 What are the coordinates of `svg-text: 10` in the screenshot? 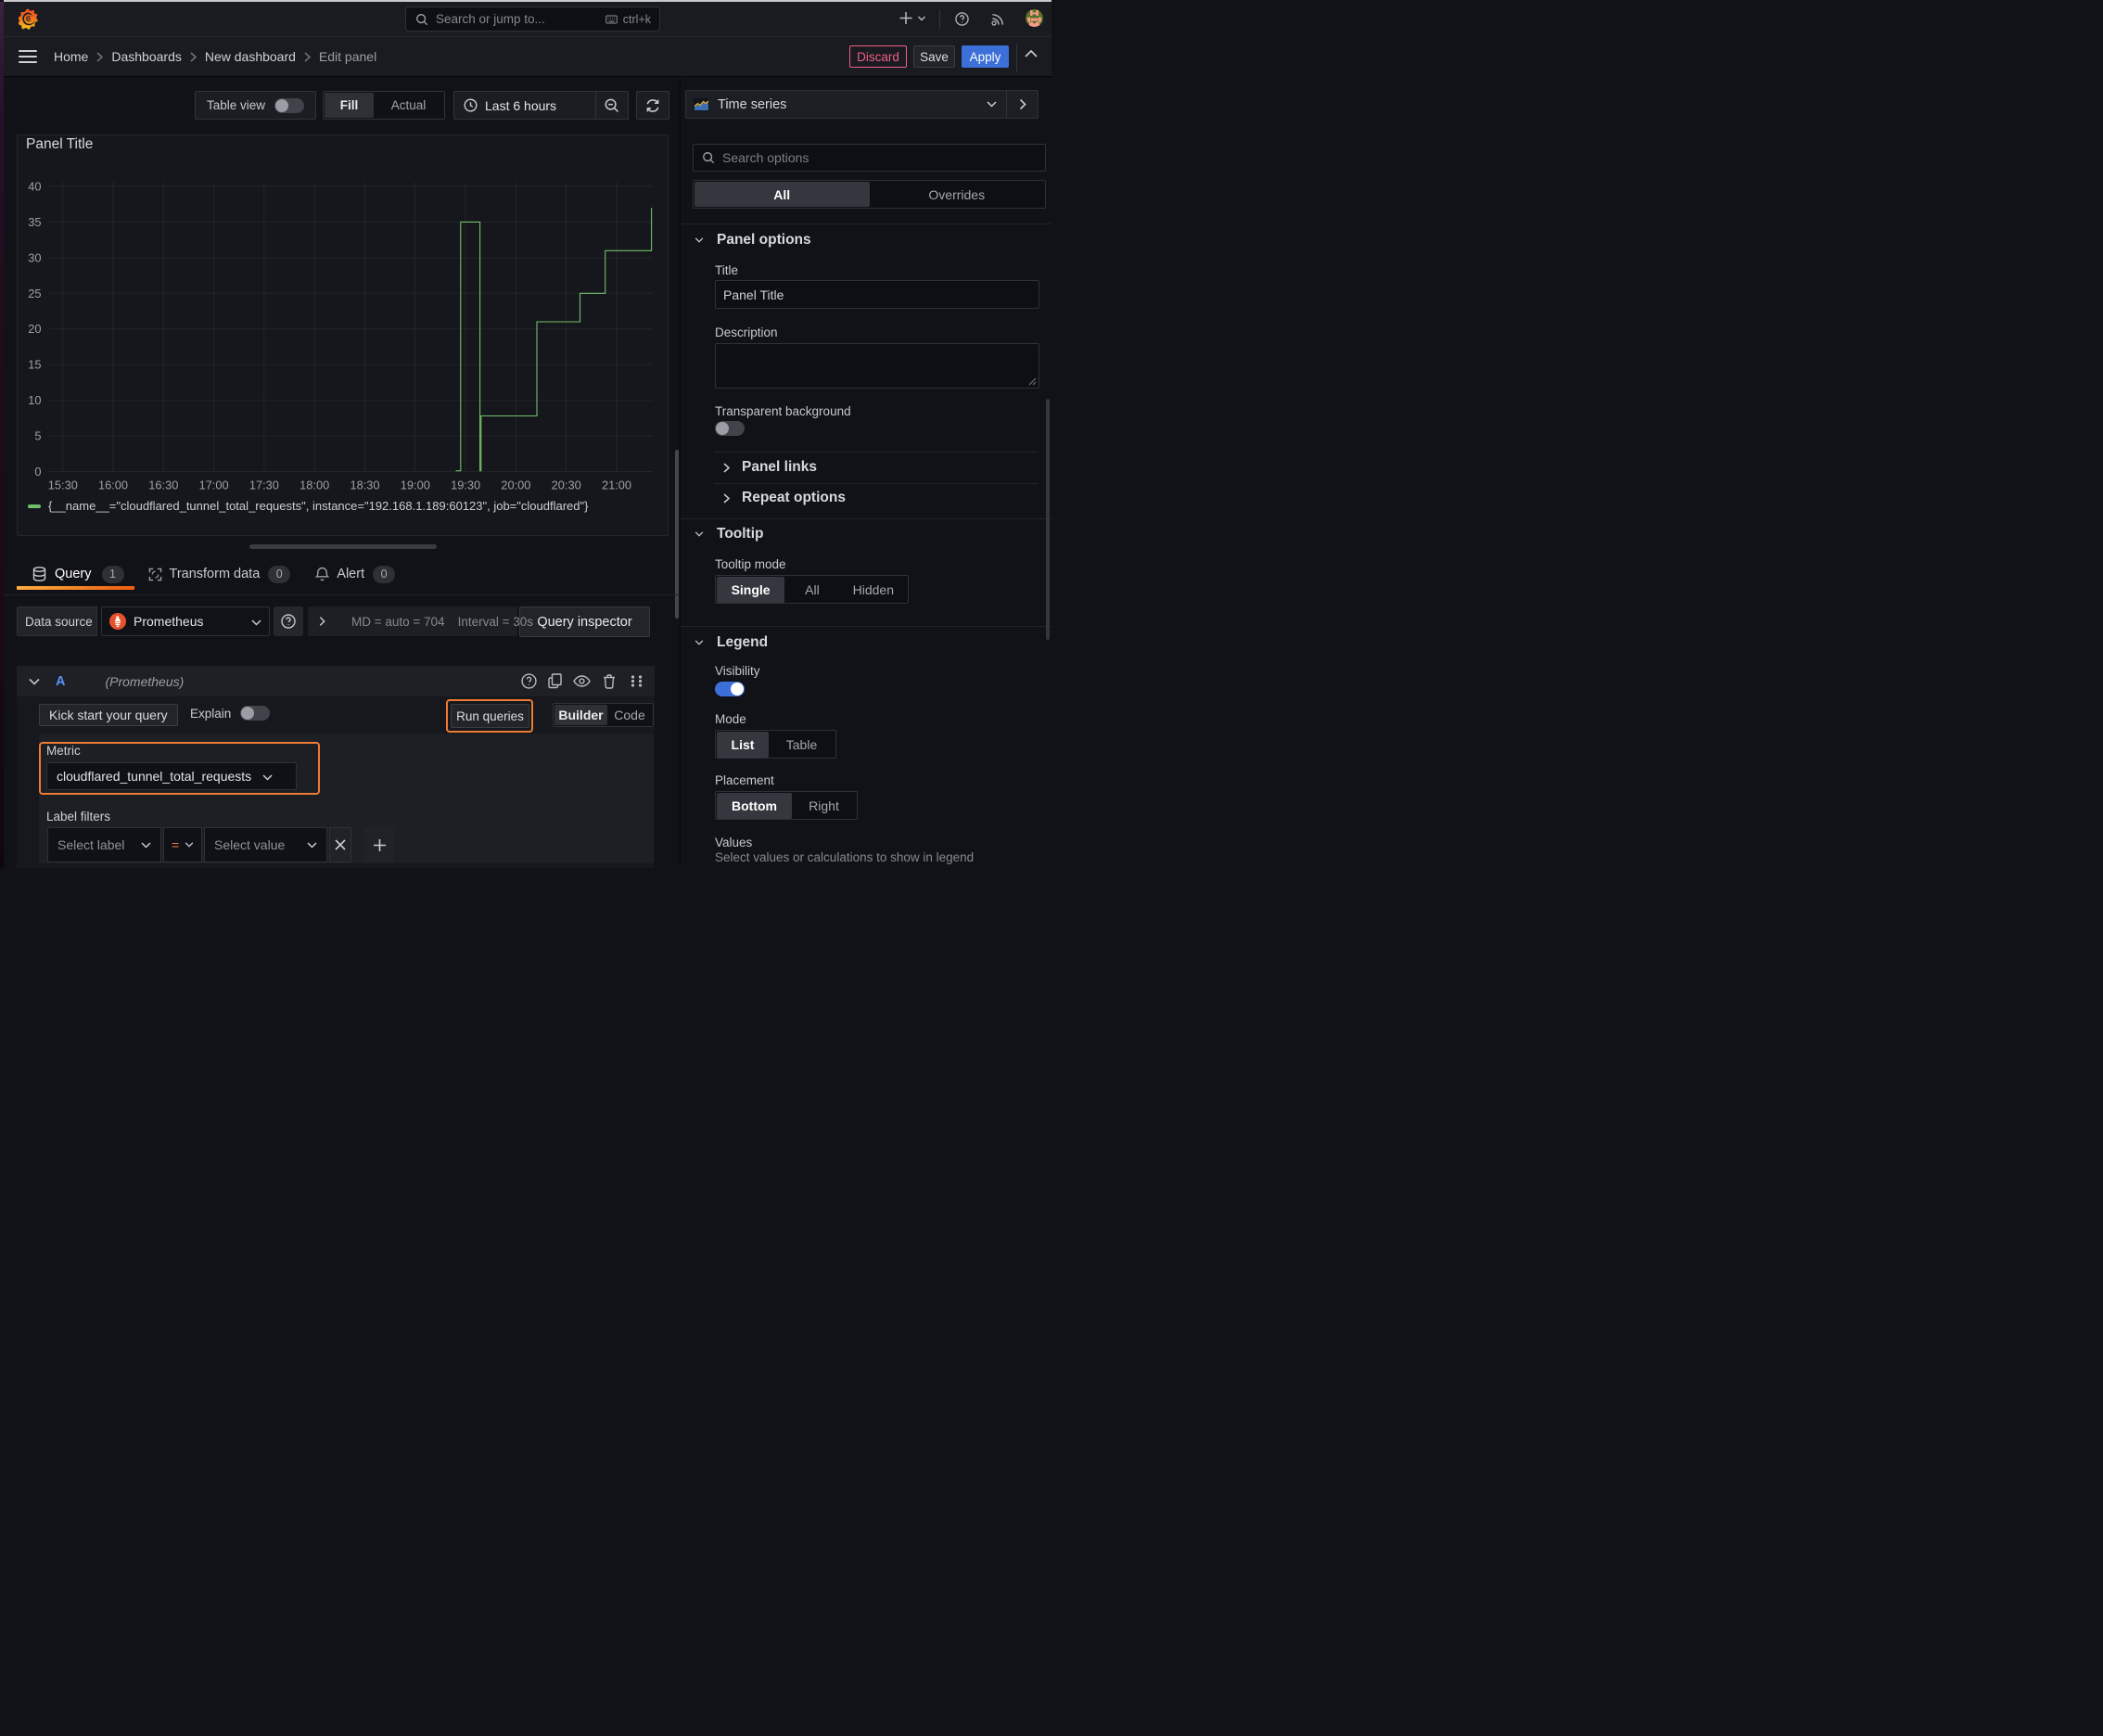 It's located at (34, 400).